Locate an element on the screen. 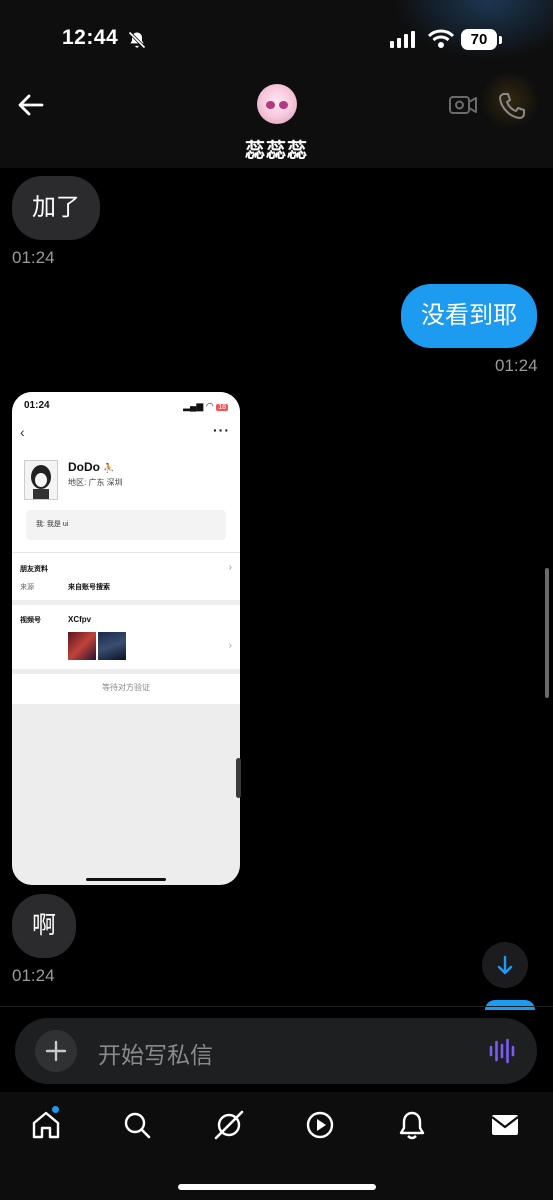 Image resolution: width=553 pixels, height=1200 pixels. screenshot-profile-name: DoDo ⛹ is located at coordinates (91, 467).